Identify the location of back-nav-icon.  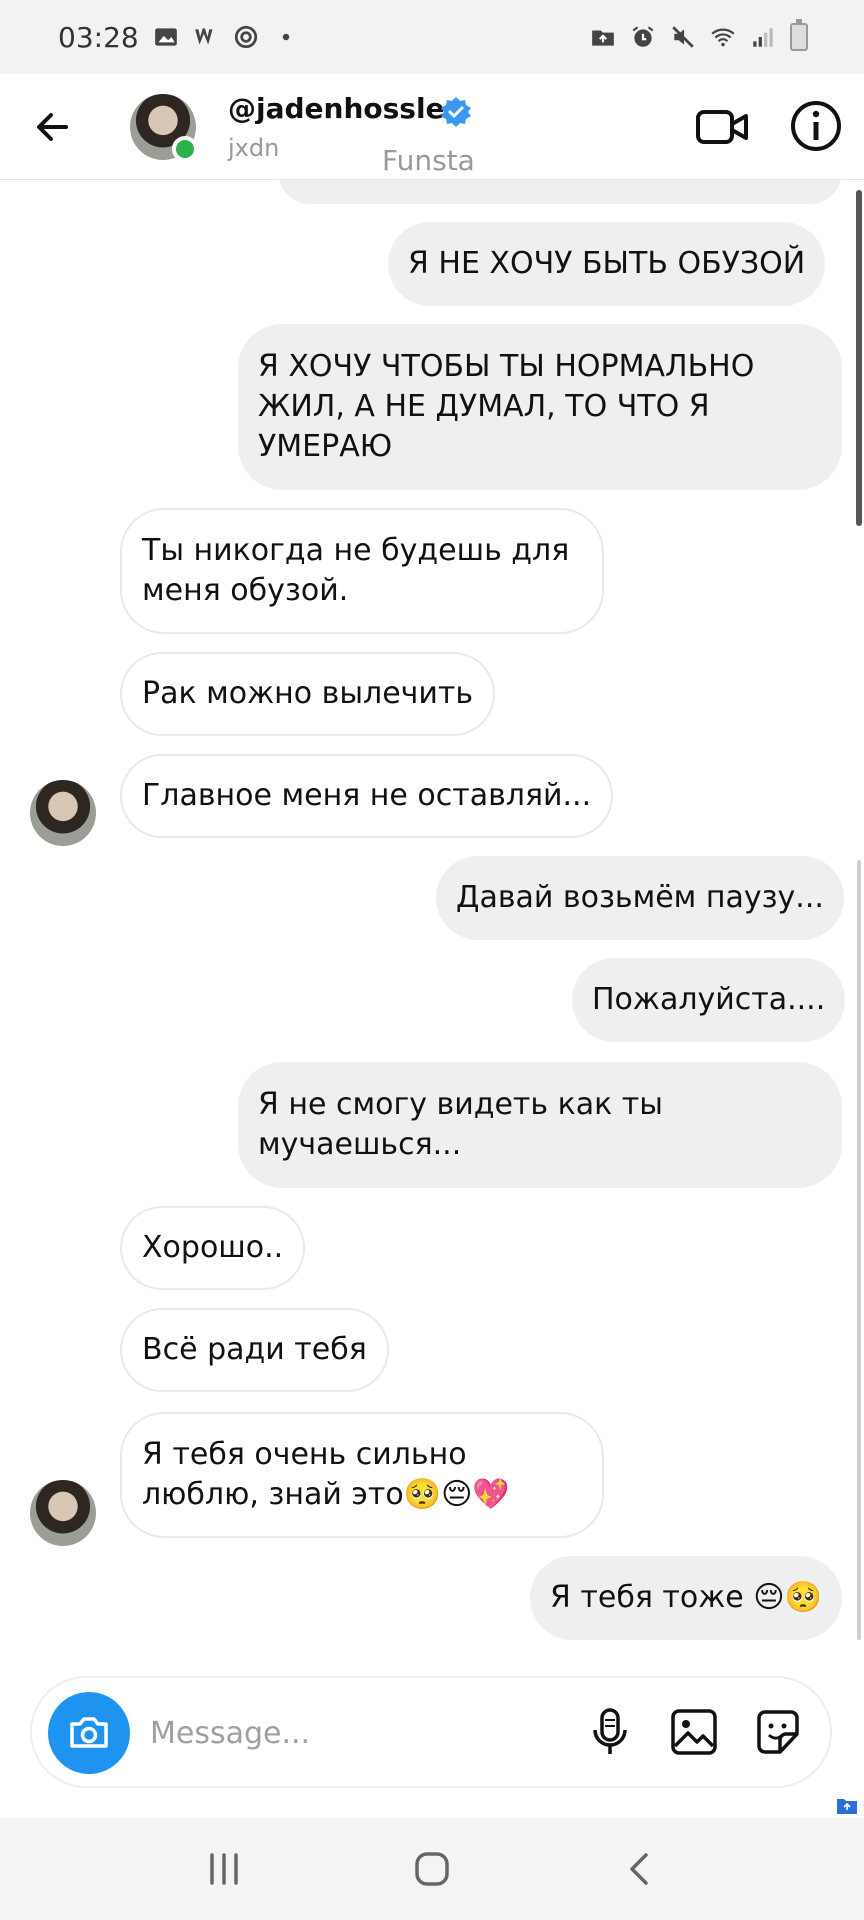
(639, 1869).